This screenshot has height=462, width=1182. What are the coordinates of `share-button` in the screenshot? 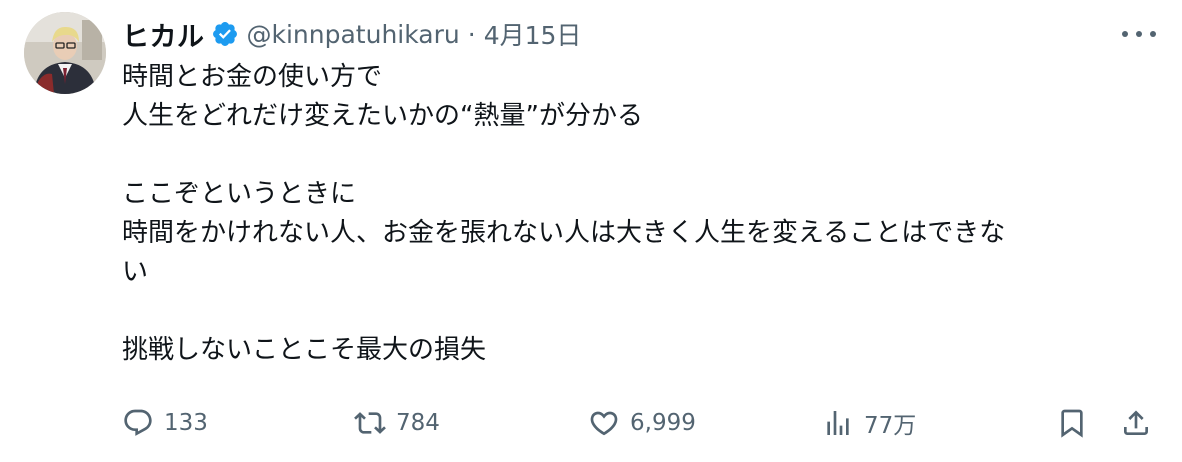 It's located at (1136, 423).